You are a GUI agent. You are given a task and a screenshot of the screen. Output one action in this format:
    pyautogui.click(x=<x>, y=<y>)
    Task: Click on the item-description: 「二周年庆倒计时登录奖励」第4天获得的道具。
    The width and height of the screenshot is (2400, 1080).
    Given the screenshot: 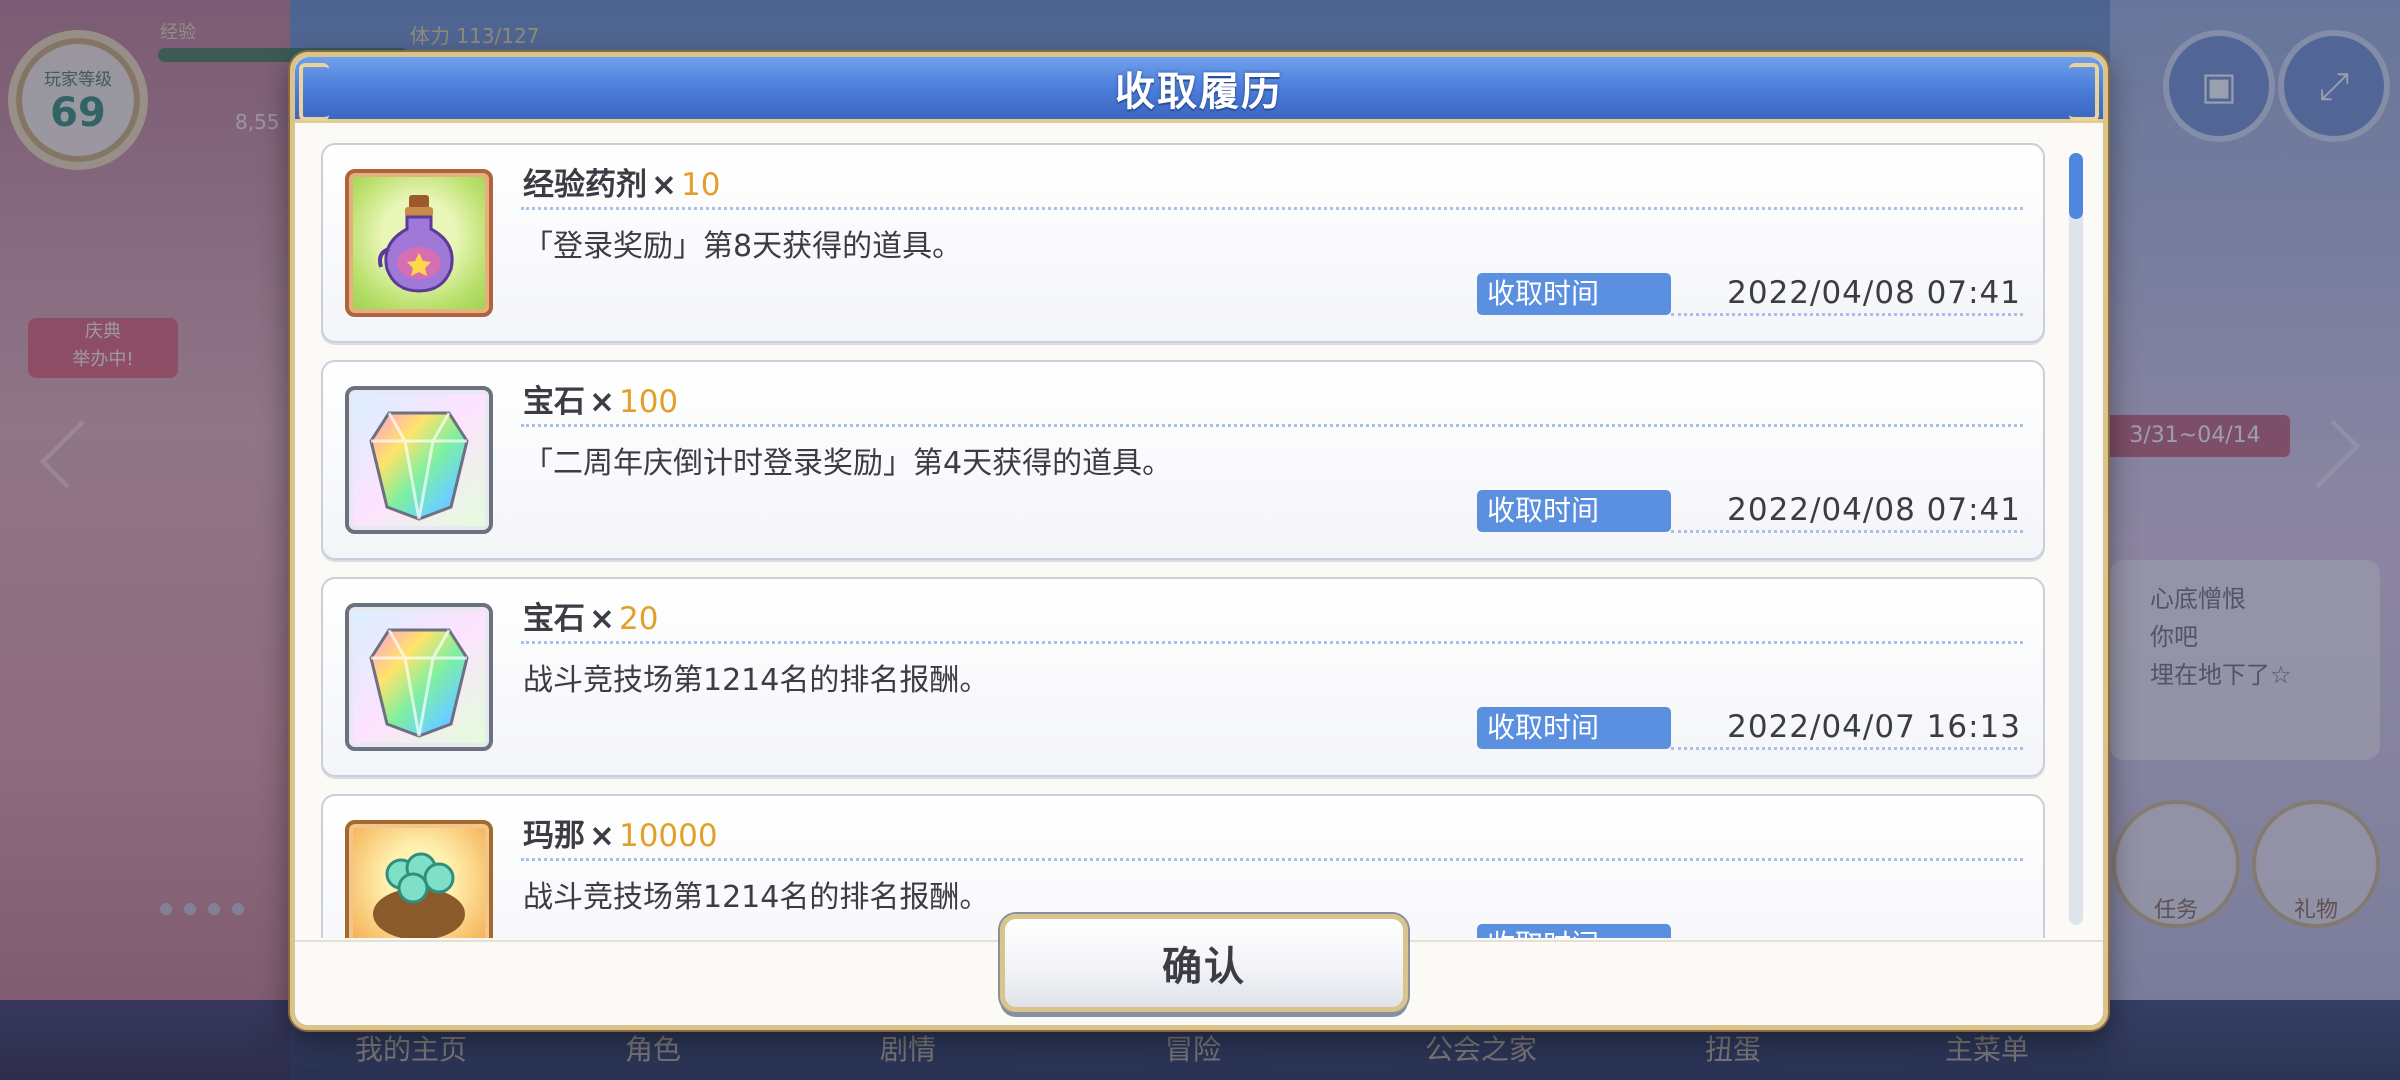 What is the action you would take?
    pyautogui.click(x=848, y=463)
    